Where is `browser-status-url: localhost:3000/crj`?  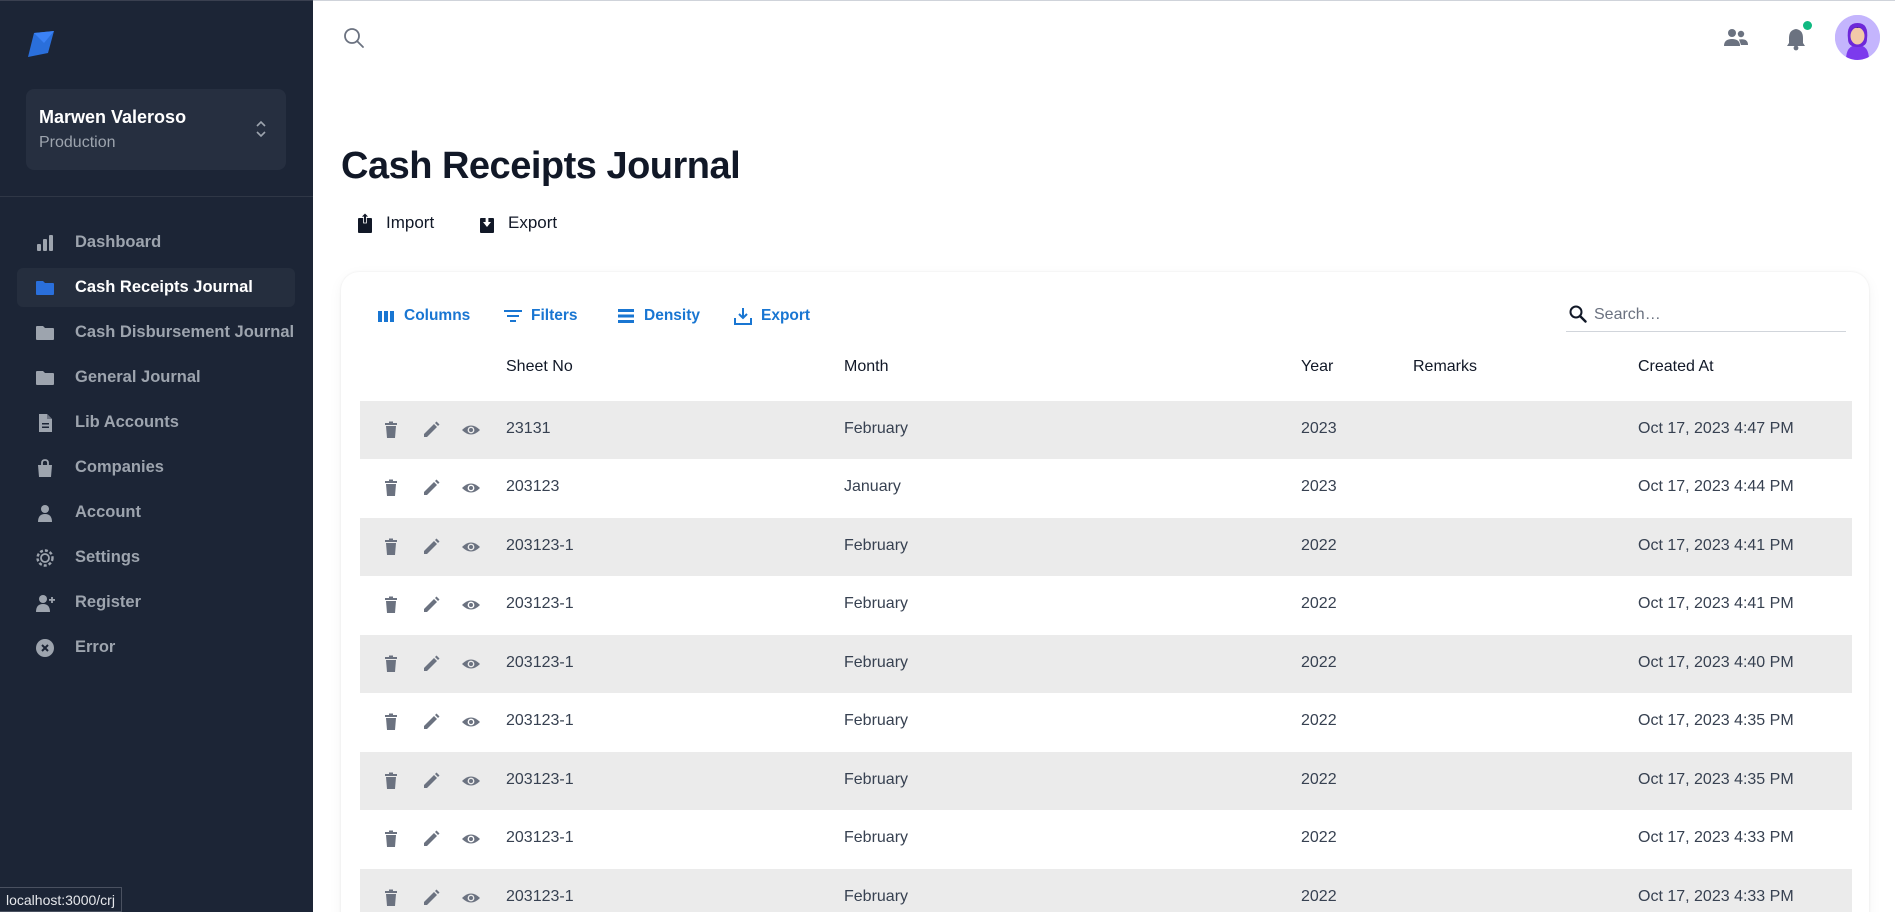 browser-status-url: localhost:3000/crj is located at coordinates (61, 899).